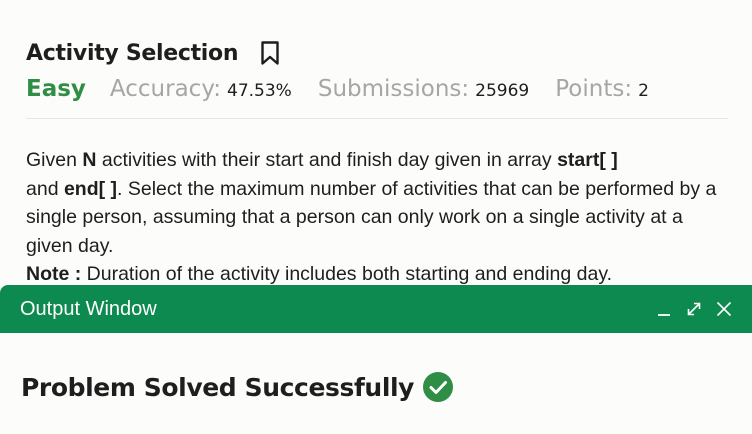 Image resolution: width=752 pixels, height=434 pixels. I want to click on note-label: Note :, so click(54, 274).